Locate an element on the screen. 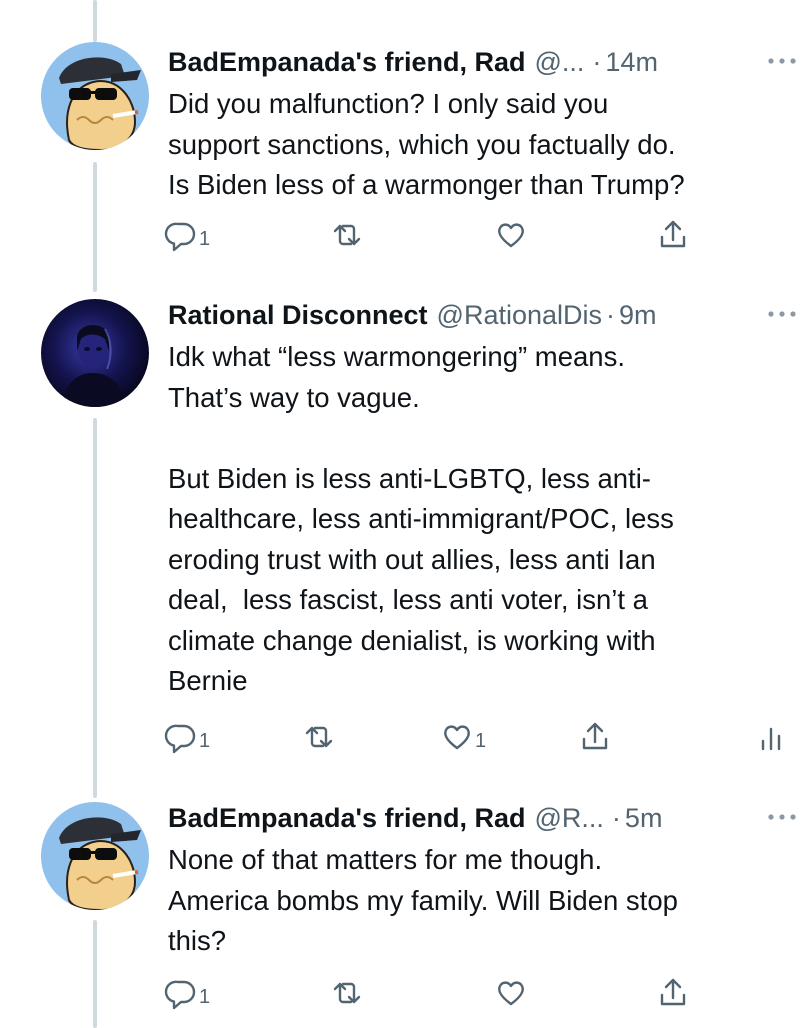 This screenshot has height=1028, width=802. like-button: 1 is located at coordinates (463, 737).